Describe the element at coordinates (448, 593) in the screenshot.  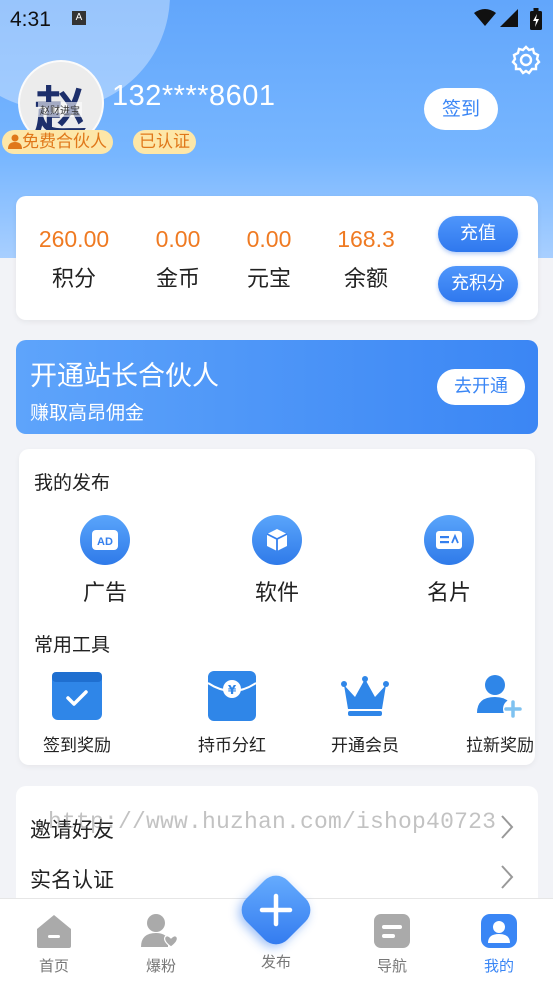
I see `publish-card-label: 名片` at that location.